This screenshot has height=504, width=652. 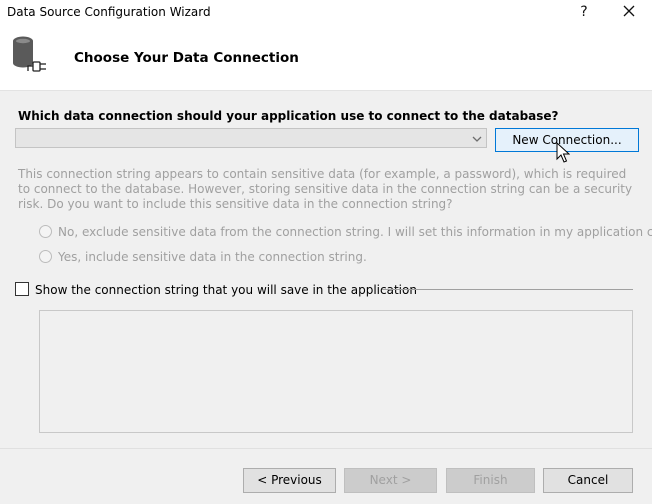 What do you see at coordinates (251, 138) in the screenshot?
I see `data-connection-dropdown` at bounding box center [251, 138].